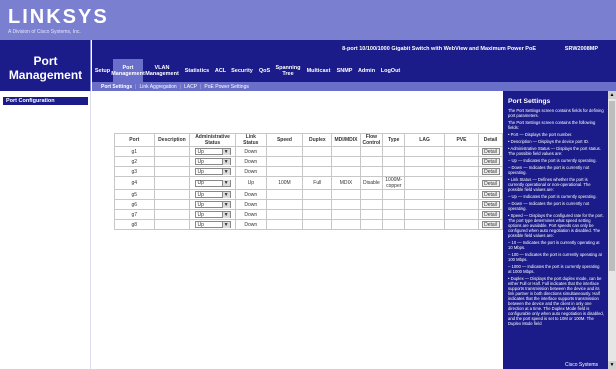 The width and height of the screenshot is (616, 369). I want to click on menu-spanning-tree: Spanning Tree, so click(288, 70).